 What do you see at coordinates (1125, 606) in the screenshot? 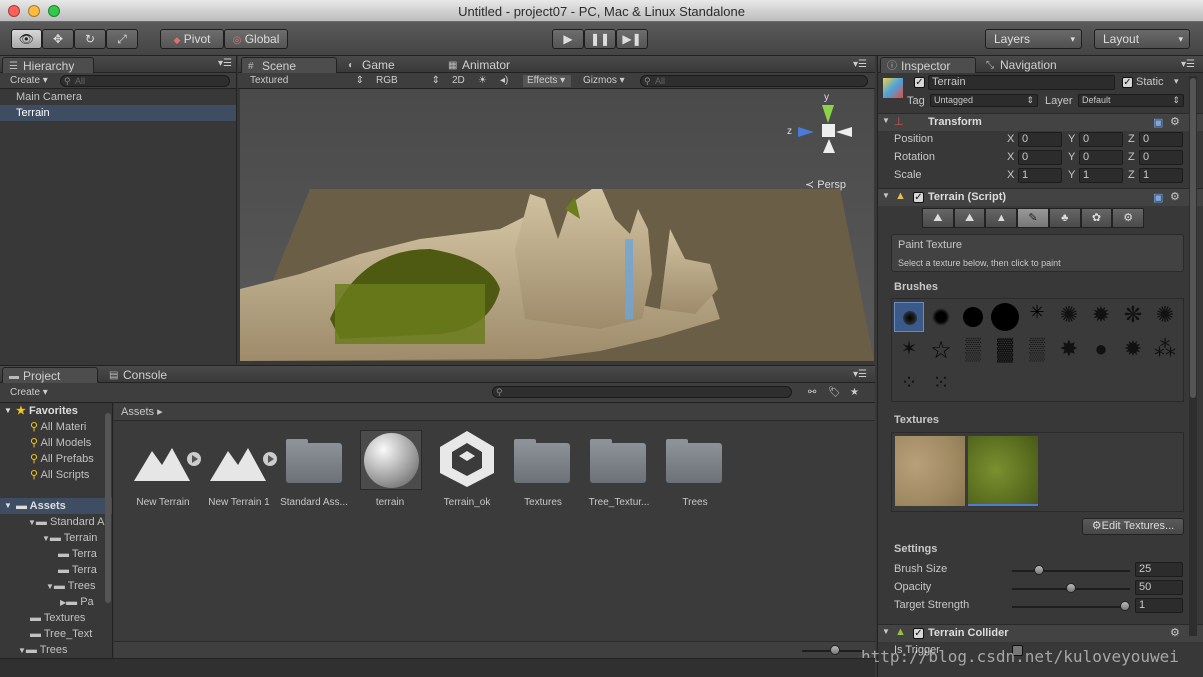
I see `target-strength-slider-handle` at bounding box center [1125, 606].